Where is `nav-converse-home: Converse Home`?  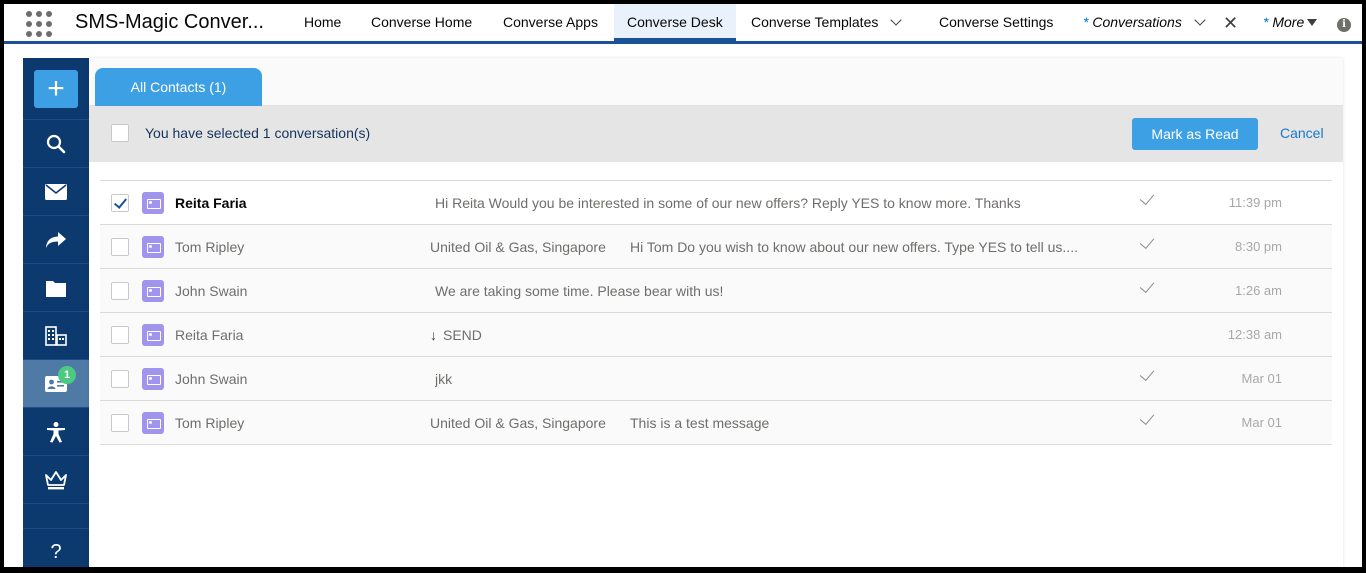 nav-converse-home: Converse Home is located at coordinates (421, 22).